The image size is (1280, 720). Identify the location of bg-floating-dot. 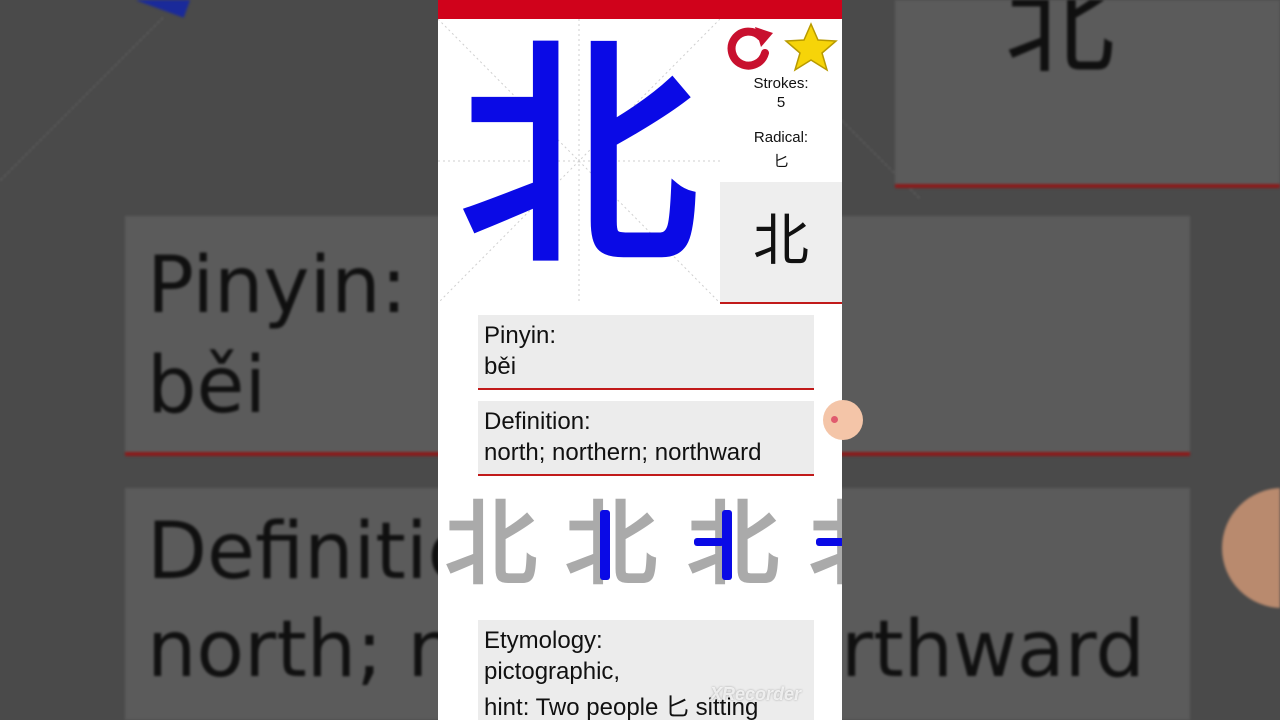
(1251, 548).